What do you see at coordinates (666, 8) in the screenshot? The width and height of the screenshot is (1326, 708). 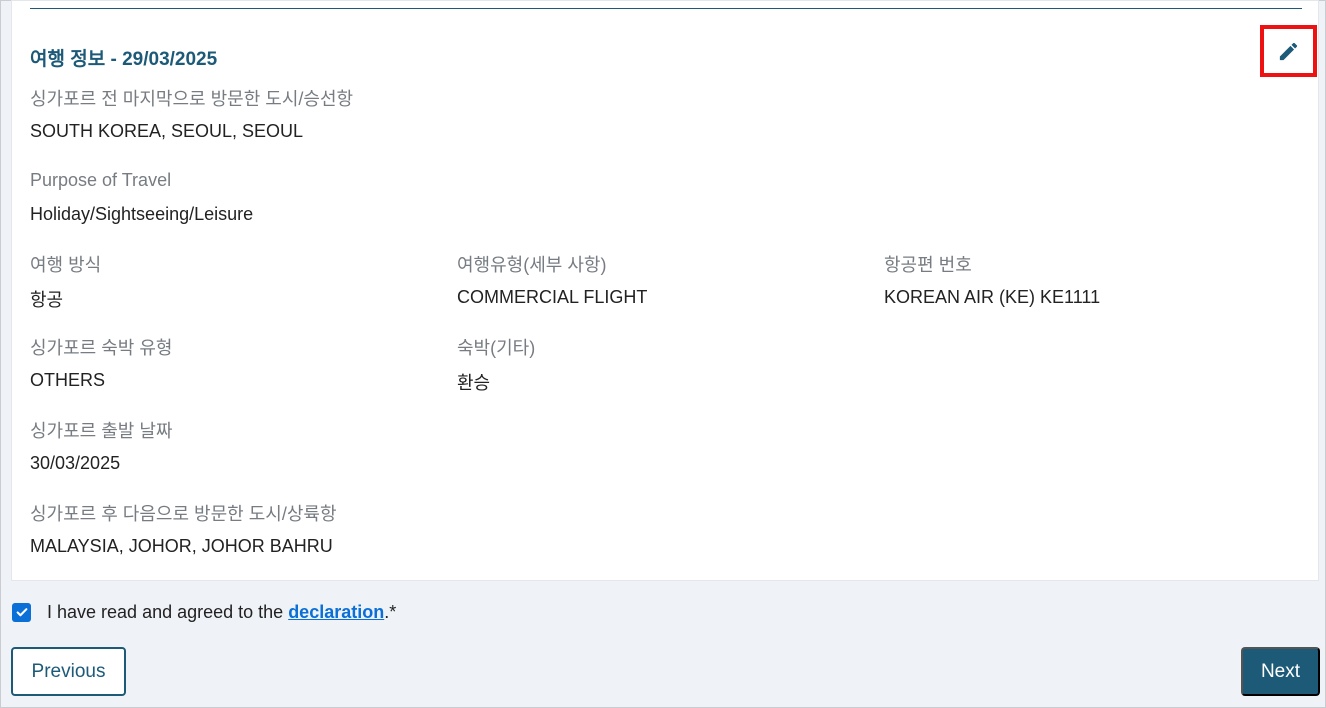 I see `card-divider` at bounding box center [666, 8].